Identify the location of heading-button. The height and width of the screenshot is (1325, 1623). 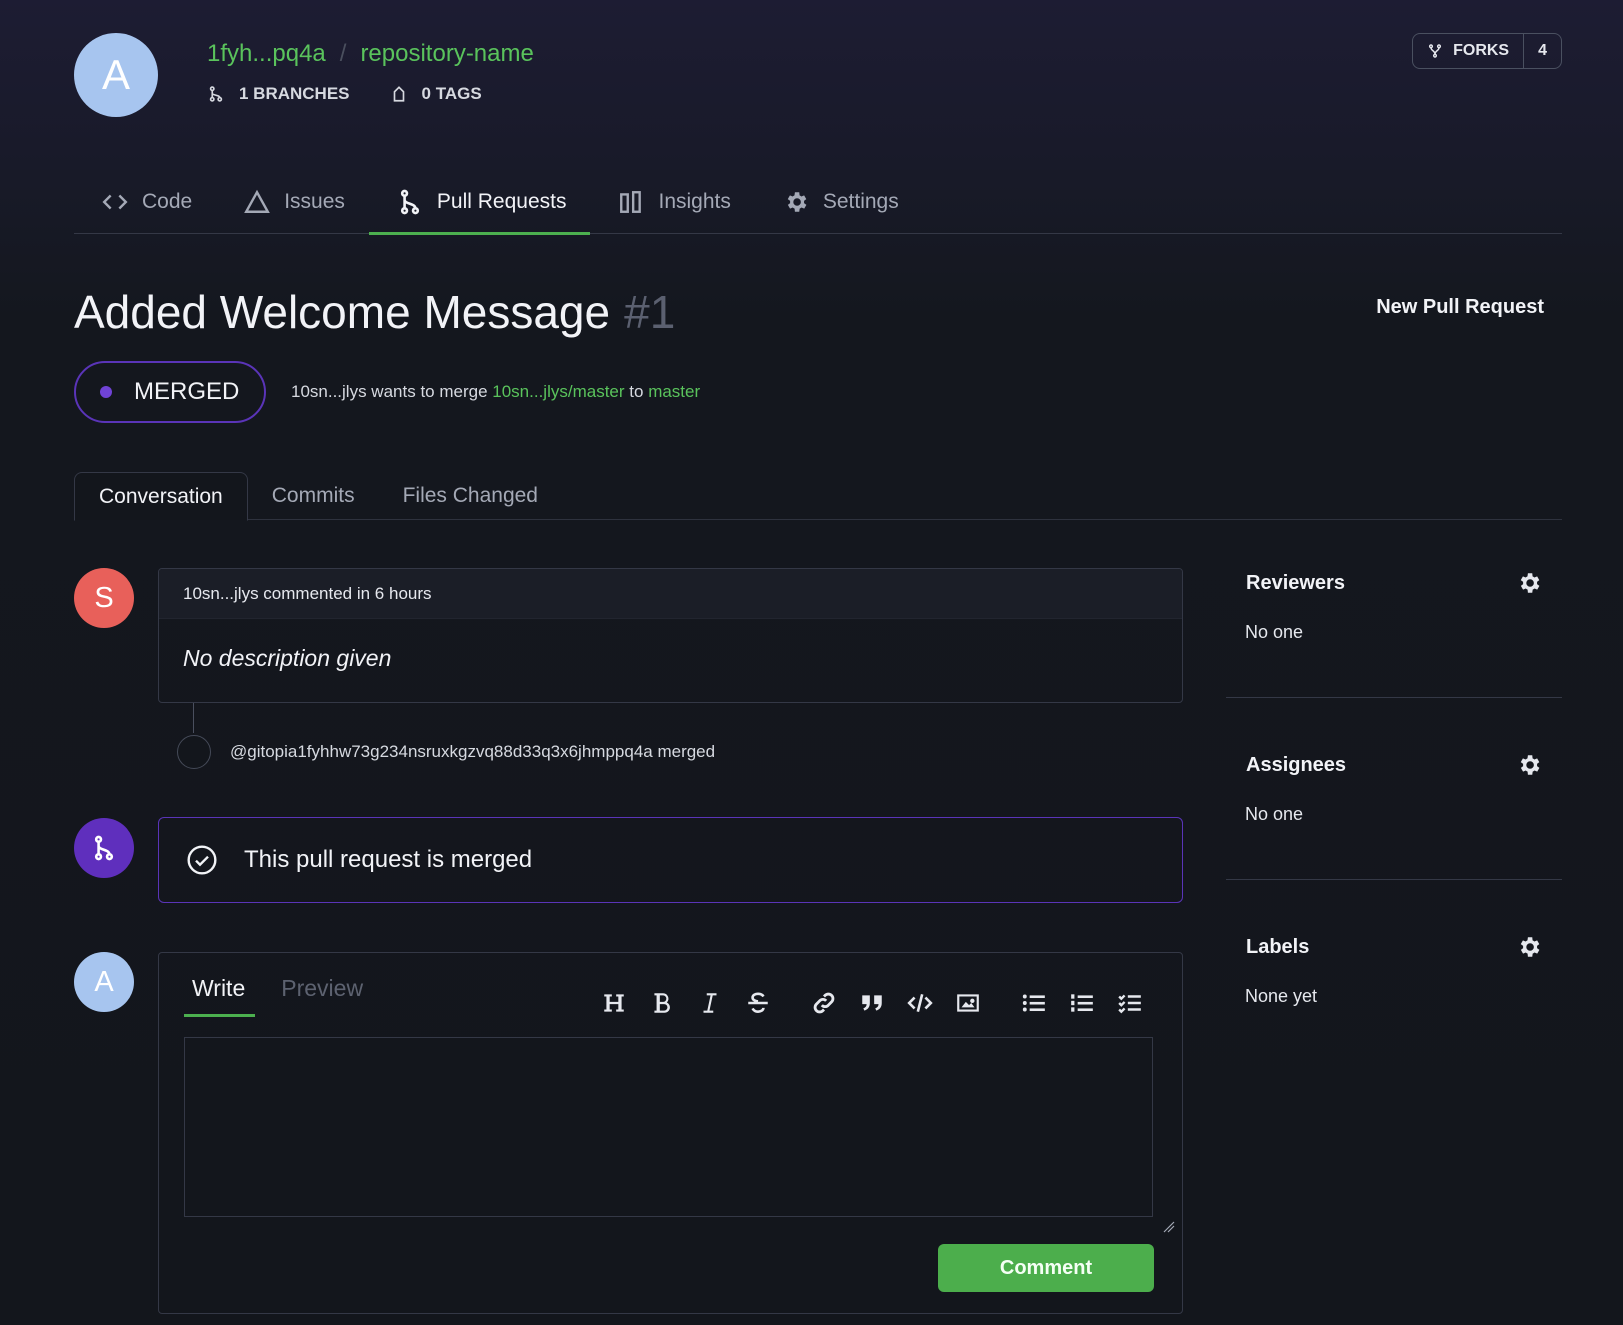
(614, 1003).